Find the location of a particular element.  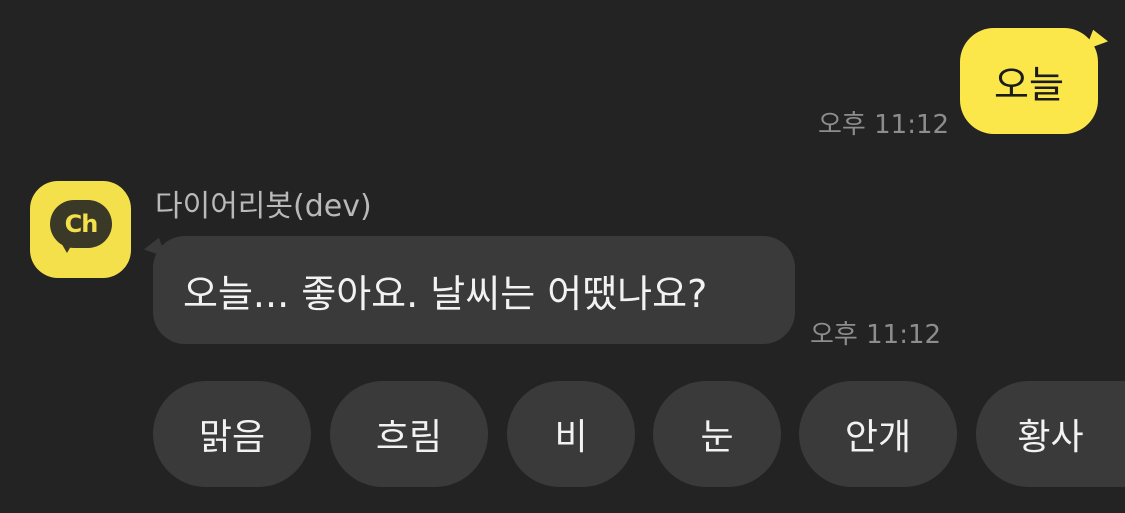

bot-avatar: Ch is located at coordinates (80, 229).